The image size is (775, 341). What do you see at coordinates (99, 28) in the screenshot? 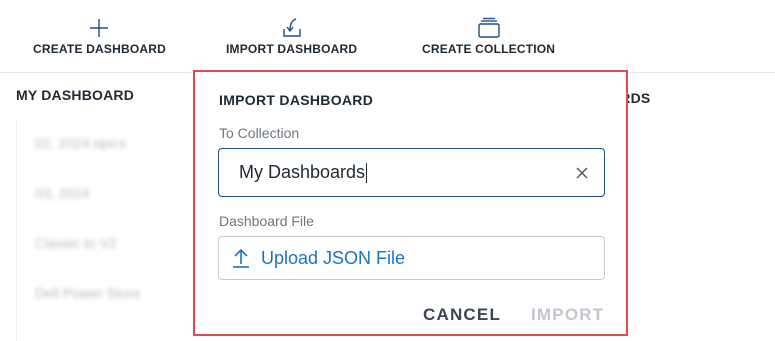
I see `plus-icon` at bounding box center [99, 28].